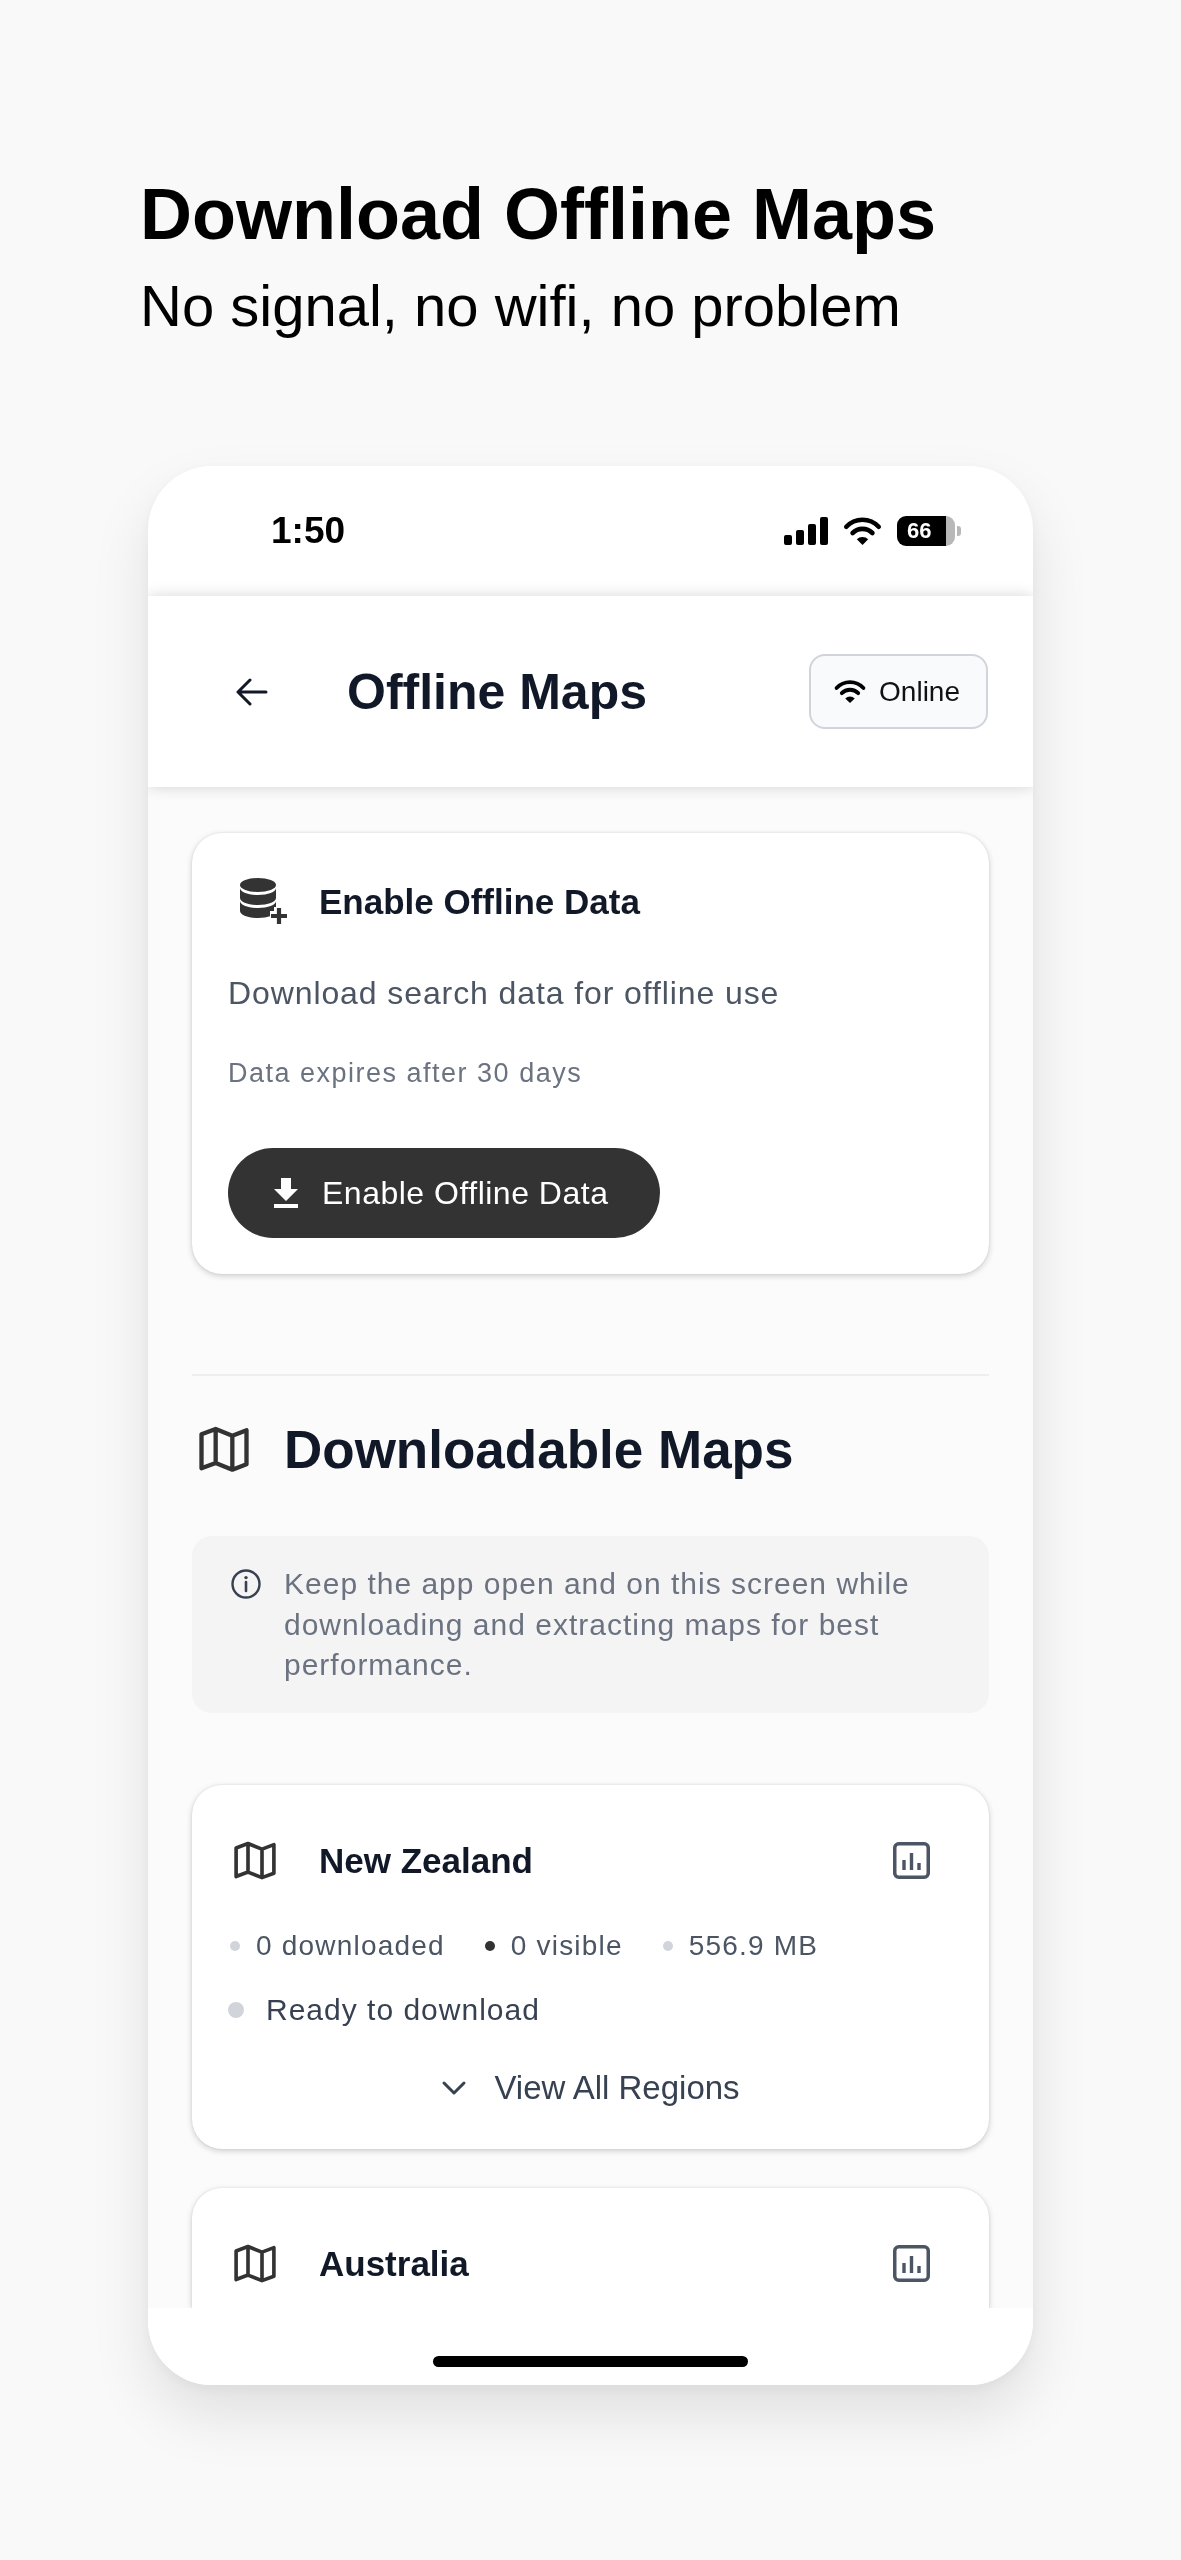 This screenshot has width=1181, height=2560. I want to click on map-stat: 0 downloaded, so click(350, 1945).